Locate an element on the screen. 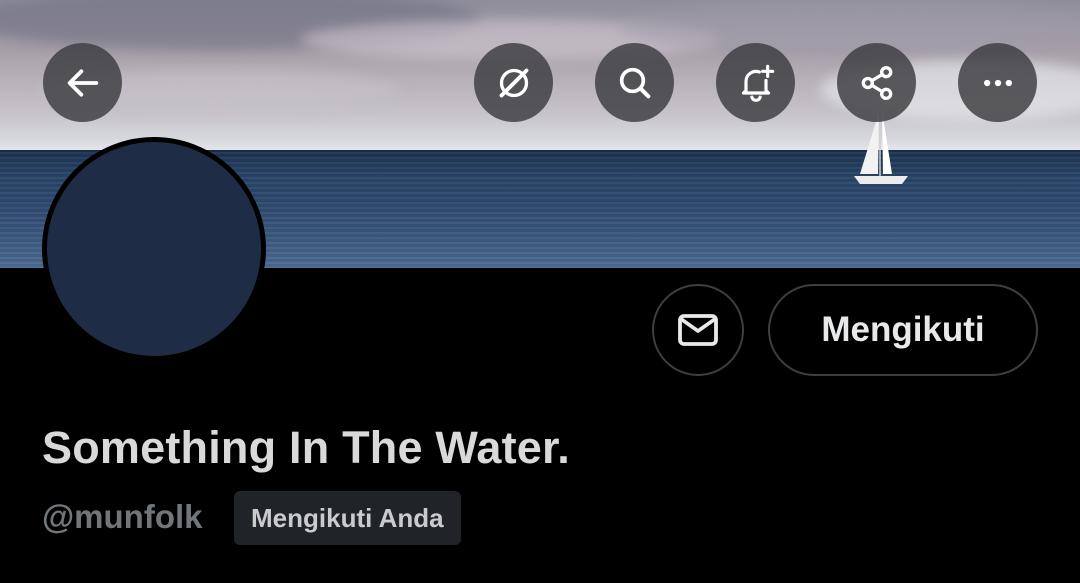  share-icon is located at coordinates (876, 82).